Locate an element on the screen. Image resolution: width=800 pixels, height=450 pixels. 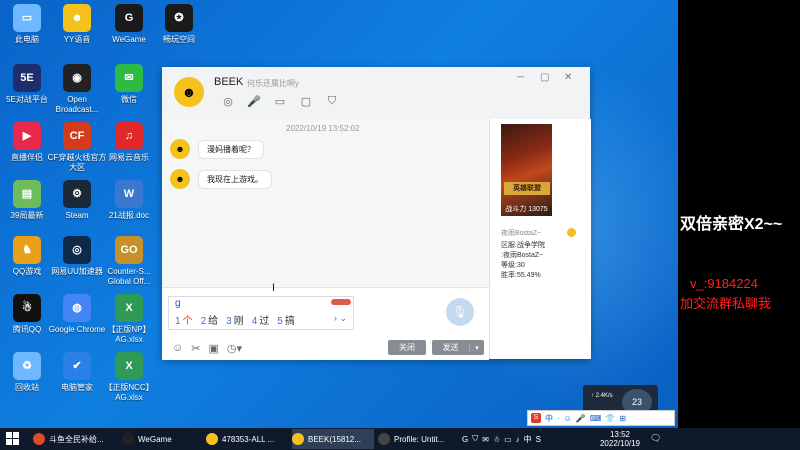
ime-candidates: 1个 2给 3刚 4过 5搞 is located at coordinates (235, 319).